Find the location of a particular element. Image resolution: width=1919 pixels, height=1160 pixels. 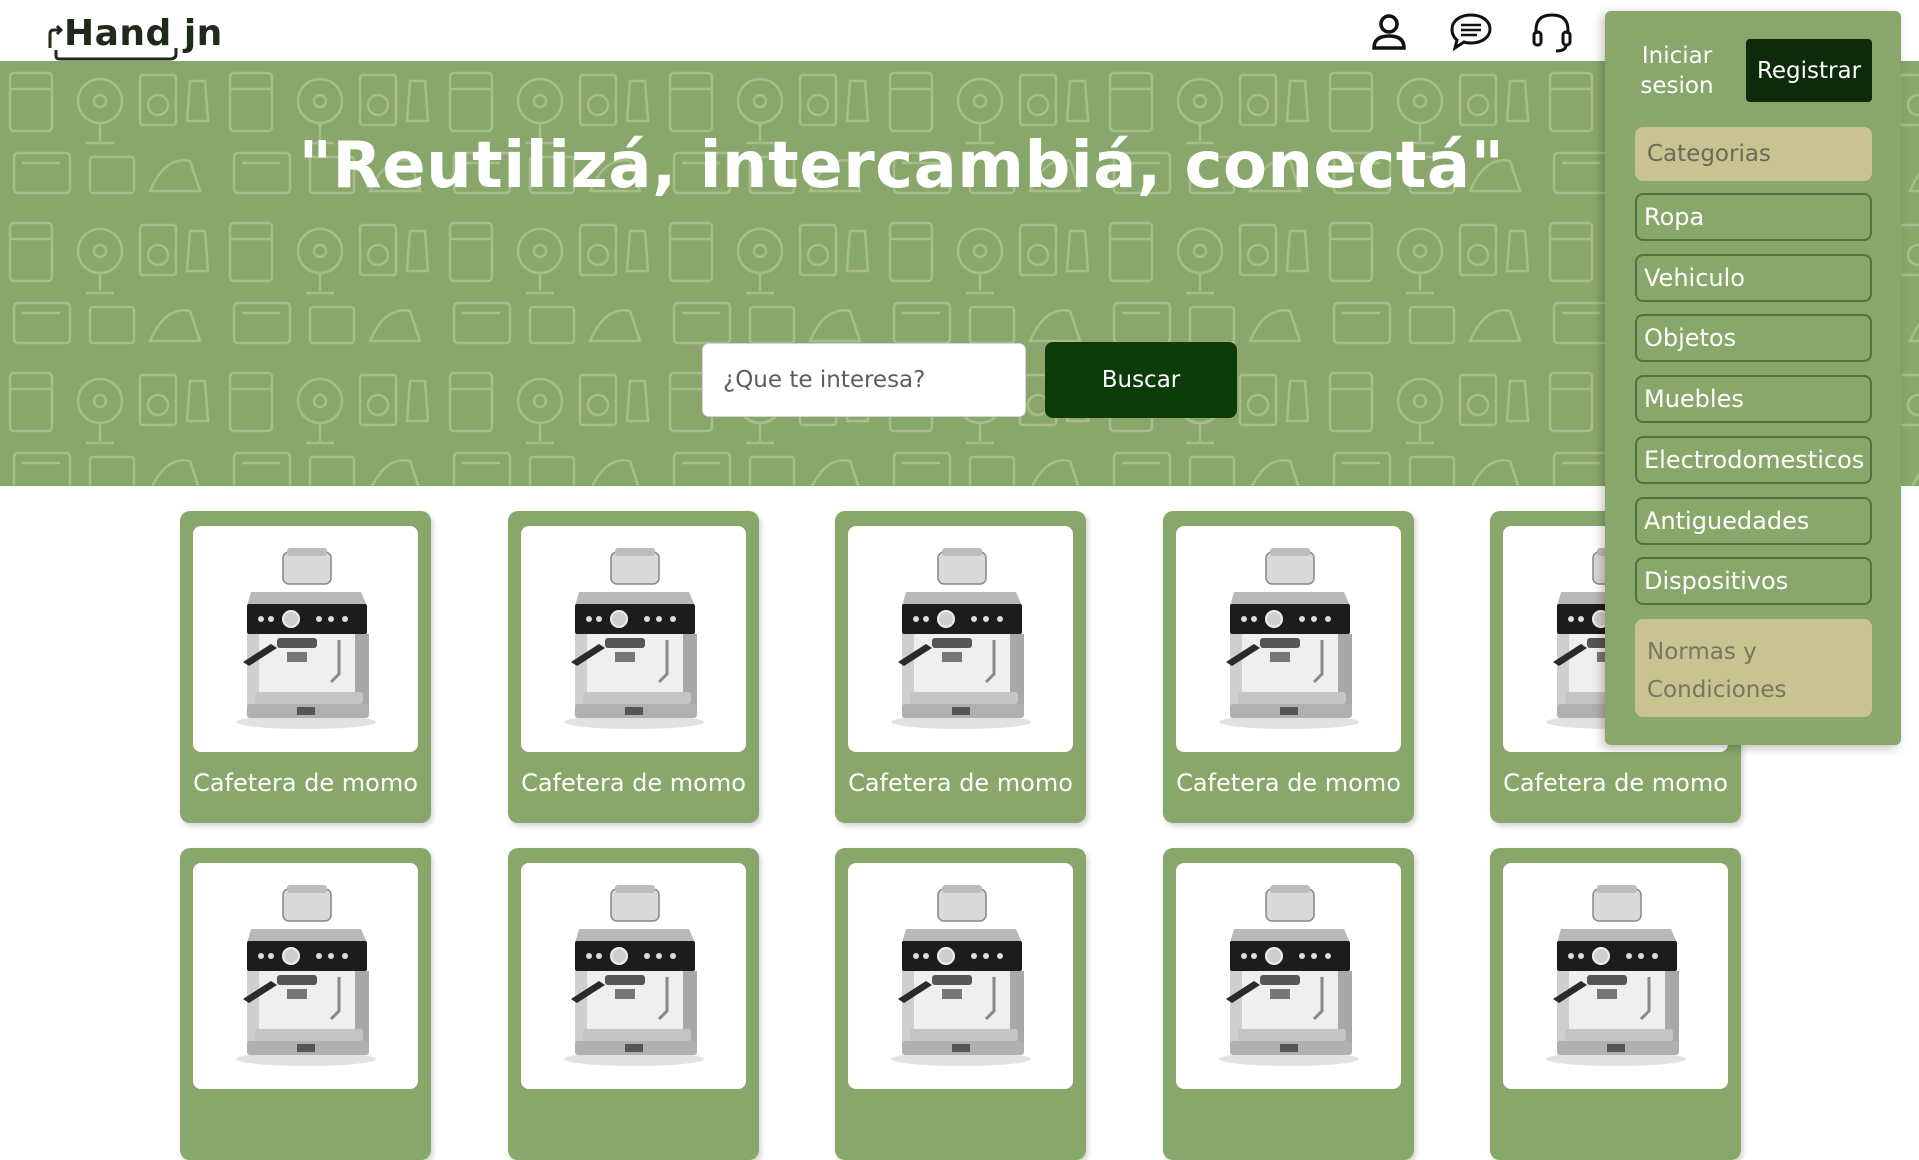

category-item: Objetos is located at coordinates (1753, 338).